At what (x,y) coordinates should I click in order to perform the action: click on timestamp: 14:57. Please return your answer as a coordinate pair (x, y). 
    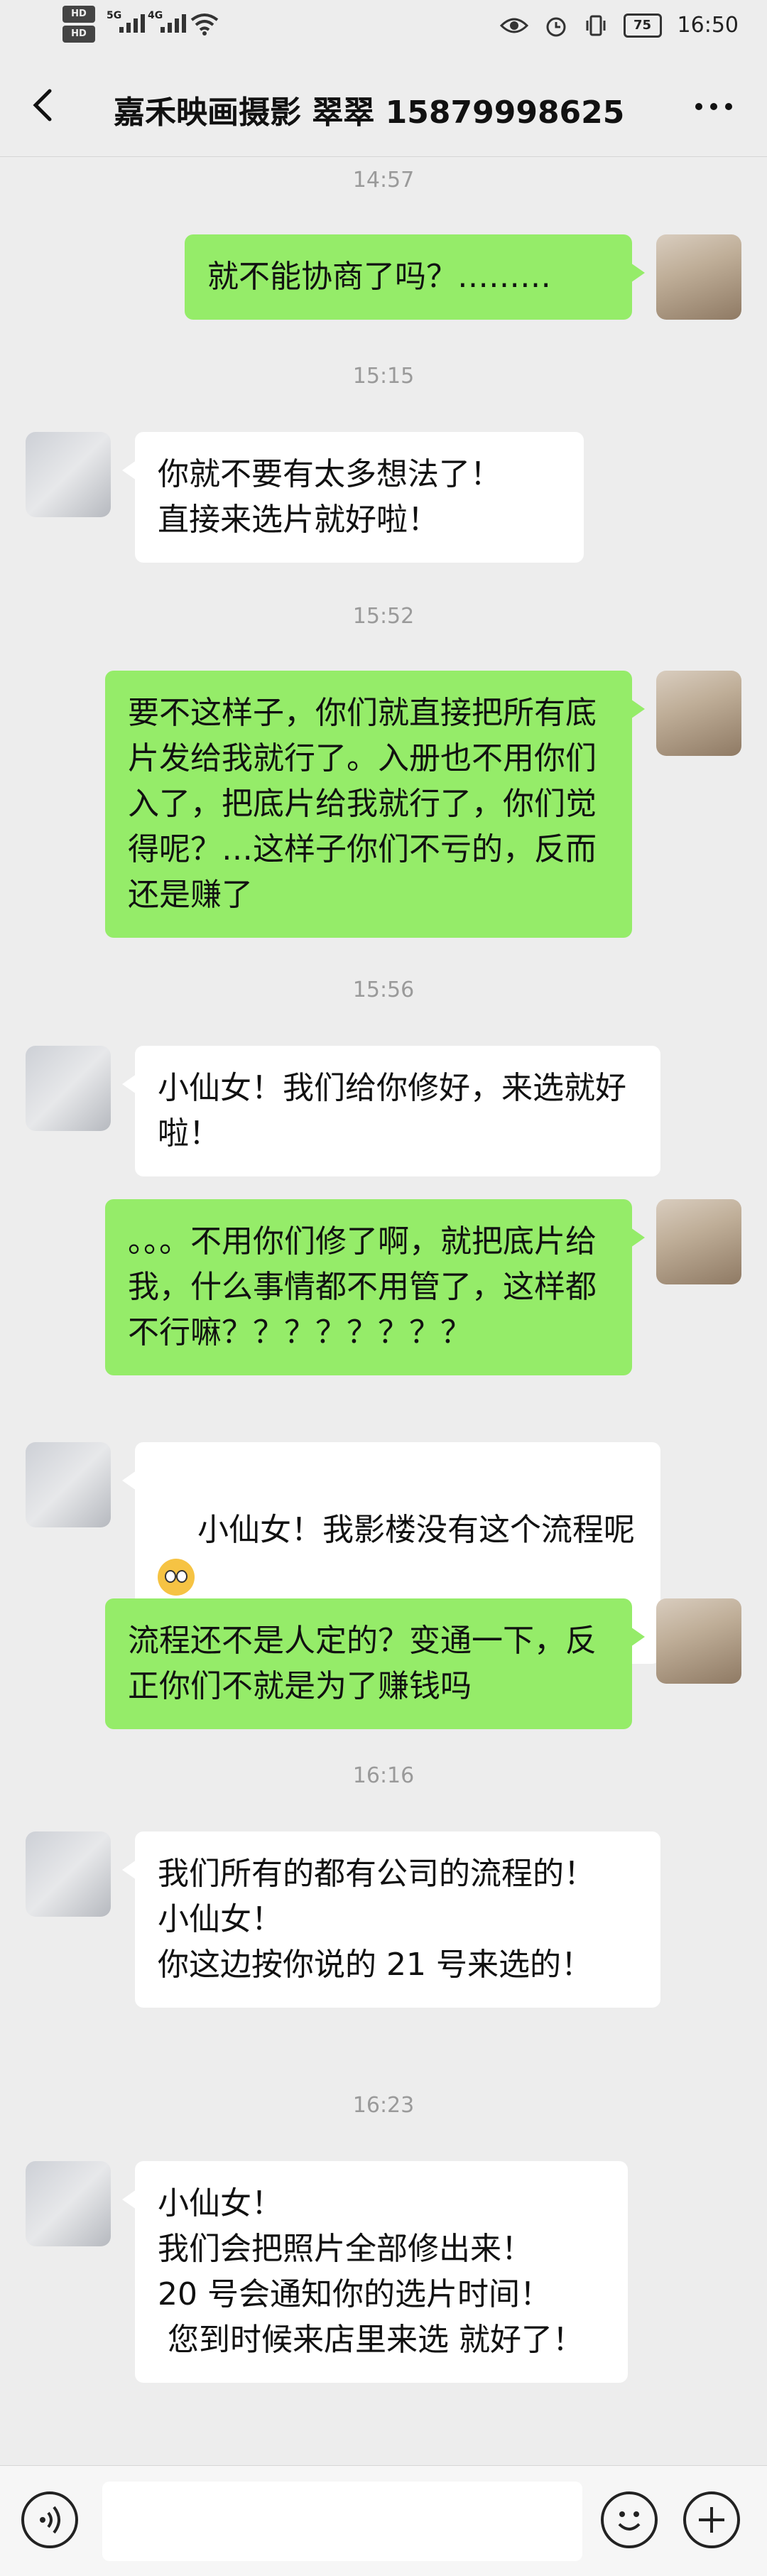
    Looking at the image, I should click on (383, 180).